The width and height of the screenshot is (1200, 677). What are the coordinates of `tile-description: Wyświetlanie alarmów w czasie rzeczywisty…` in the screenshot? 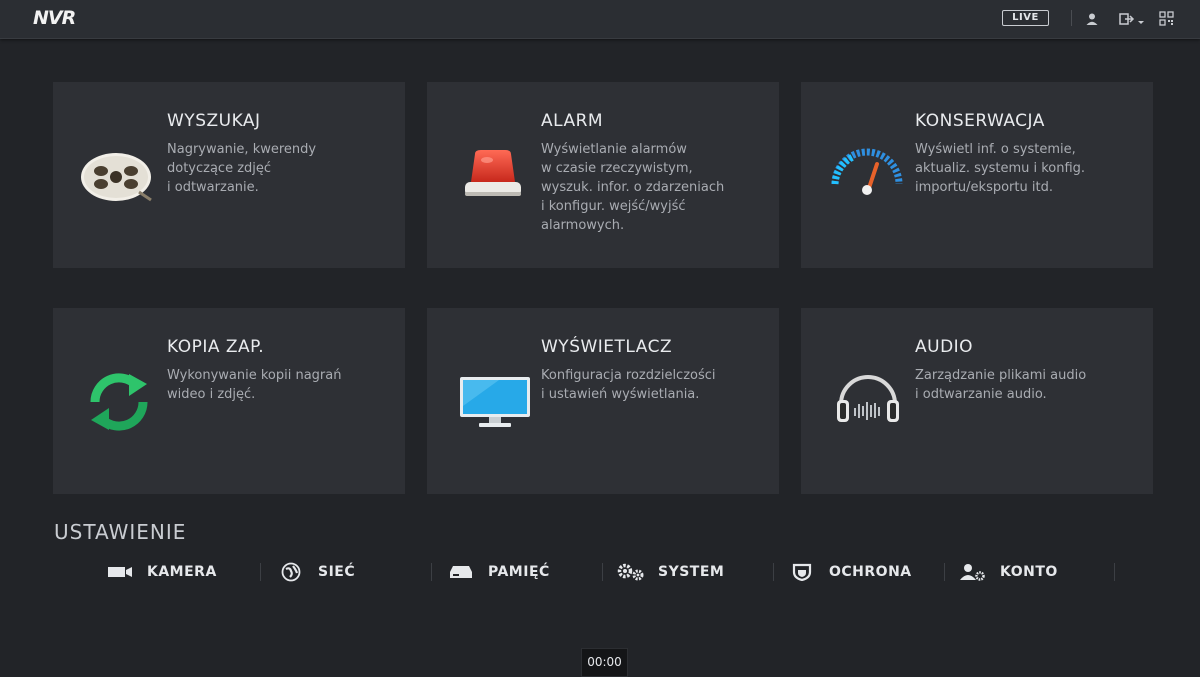 It's located at (633, 187).